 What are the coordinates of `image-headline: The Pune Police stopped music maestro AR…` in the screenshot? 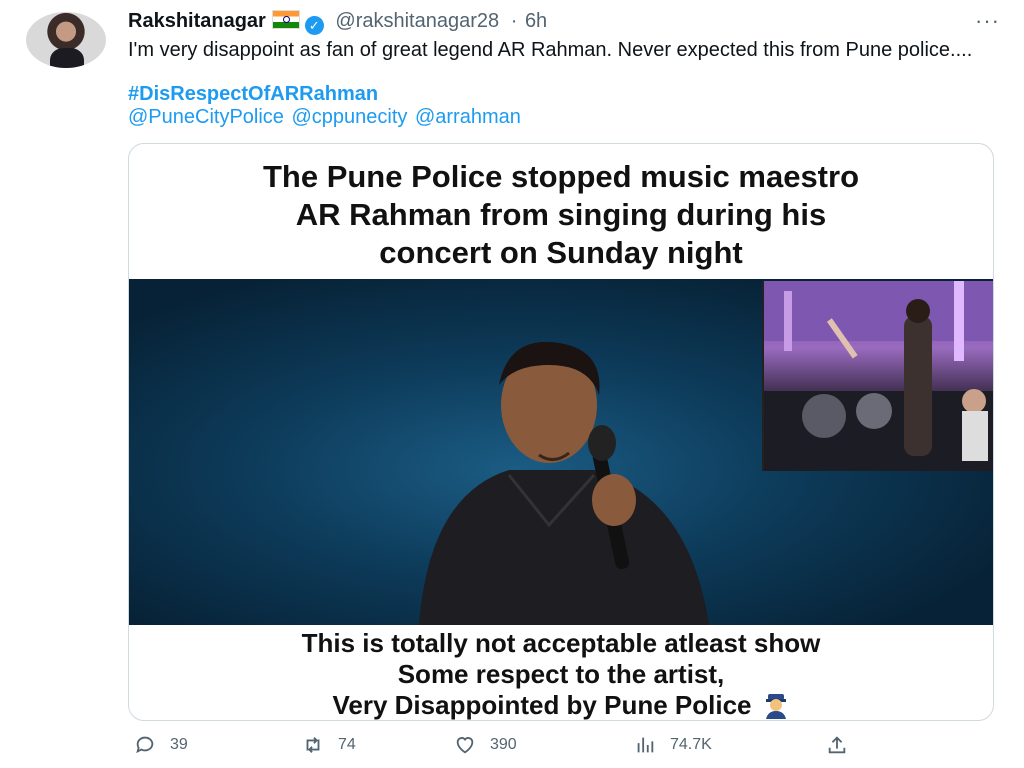 It's located at (561, 215).